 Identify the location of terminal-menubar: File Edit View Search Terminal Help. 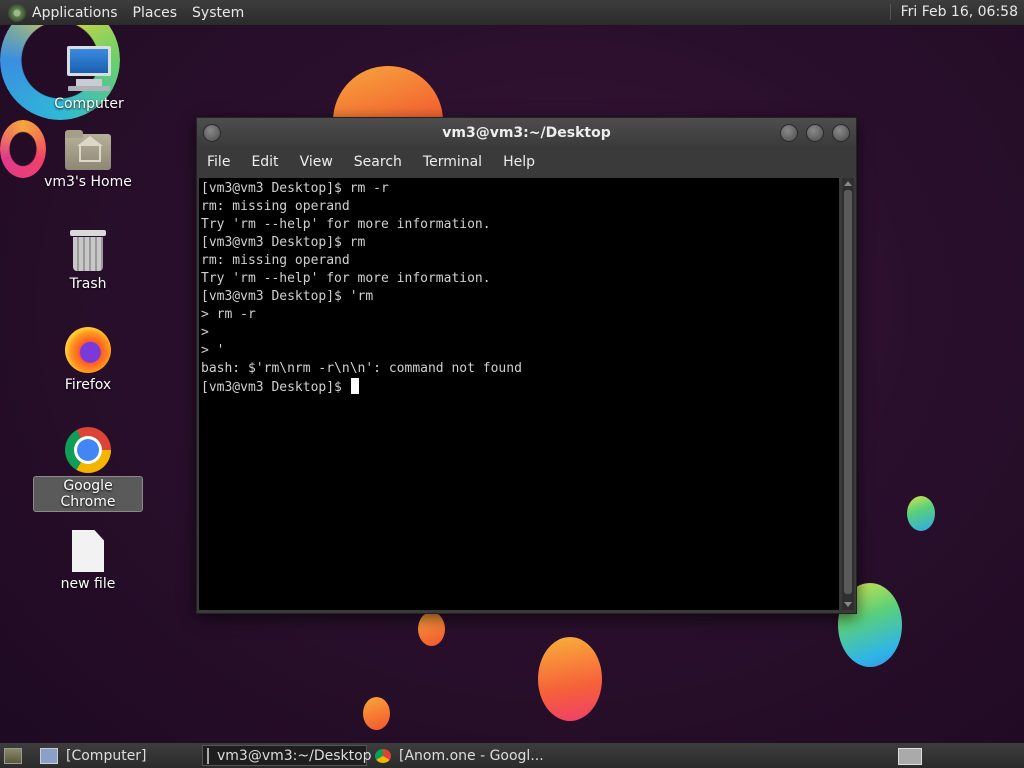
(526, 162).